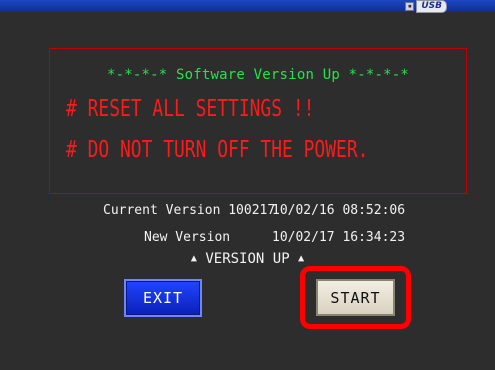  Describe the element at coordinates (190, 109) in the screenshot. I see `reset-warning: # RESET ALL SETTINGS !!` at that location.